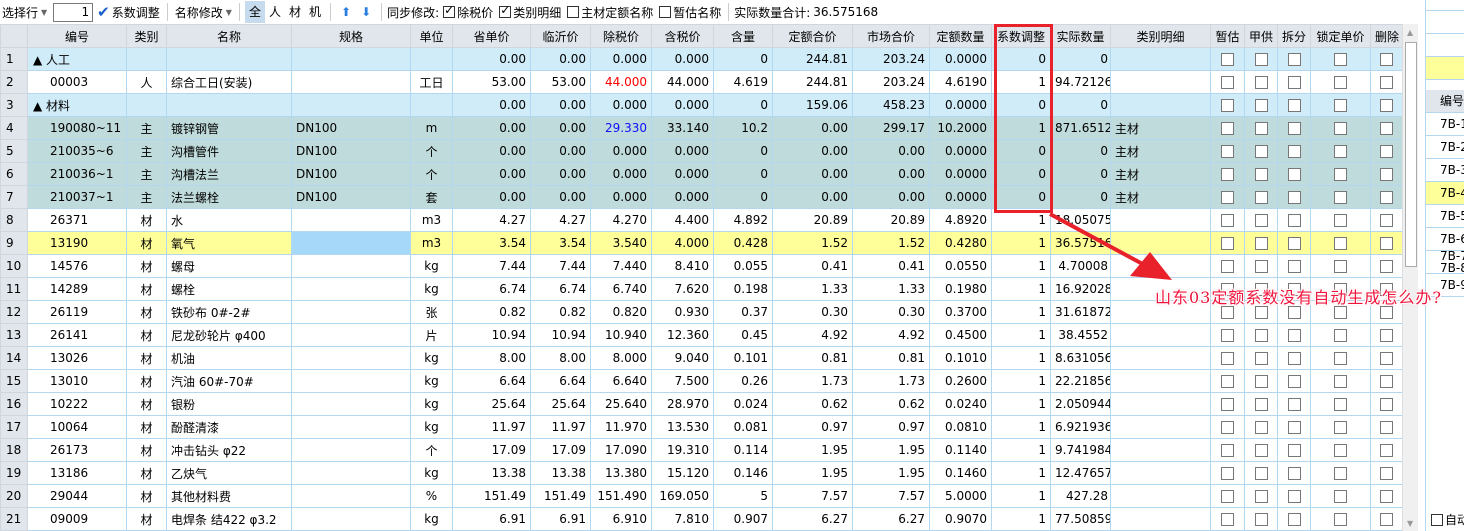 The image size is (1464, 531). I want to click on cell-market-total: 0.62, so click(891, 404).